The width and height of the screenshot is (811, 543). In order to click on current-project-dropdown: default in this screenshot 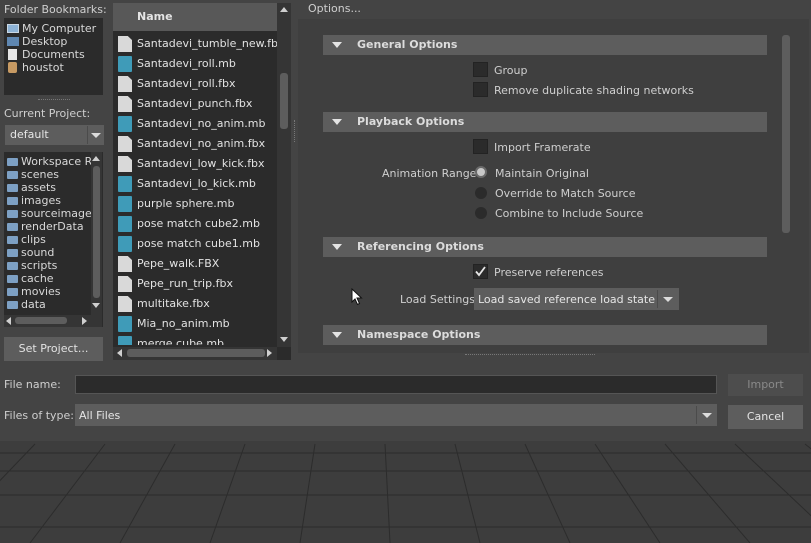, I will do `click(54, 135)`.